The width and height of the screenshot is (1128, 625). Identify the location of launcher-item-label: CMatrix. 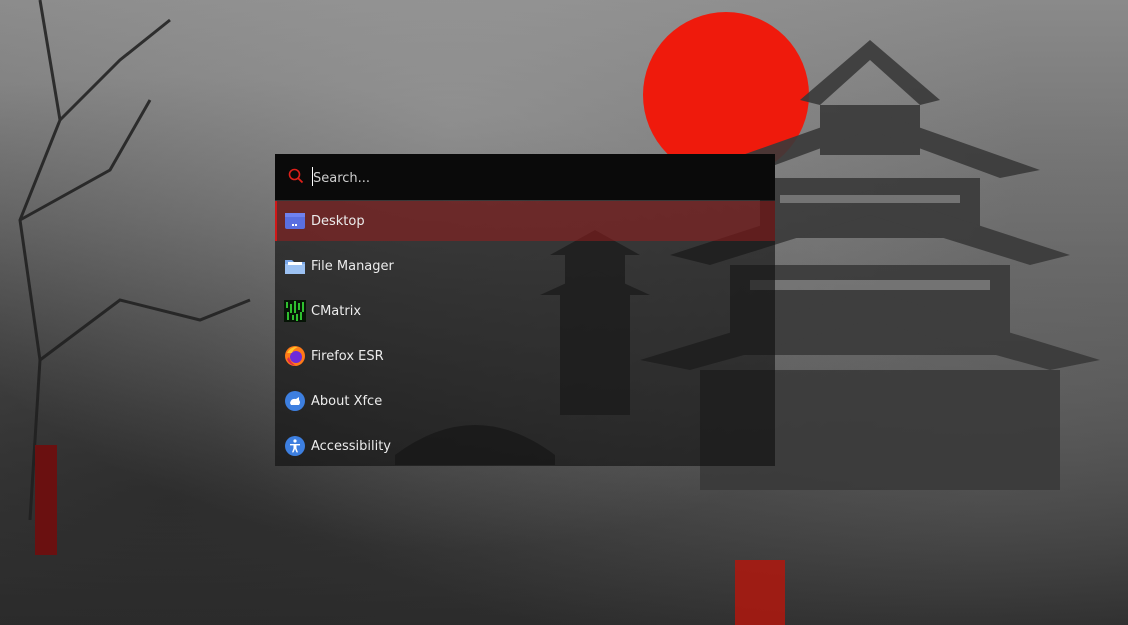
(336, 311).